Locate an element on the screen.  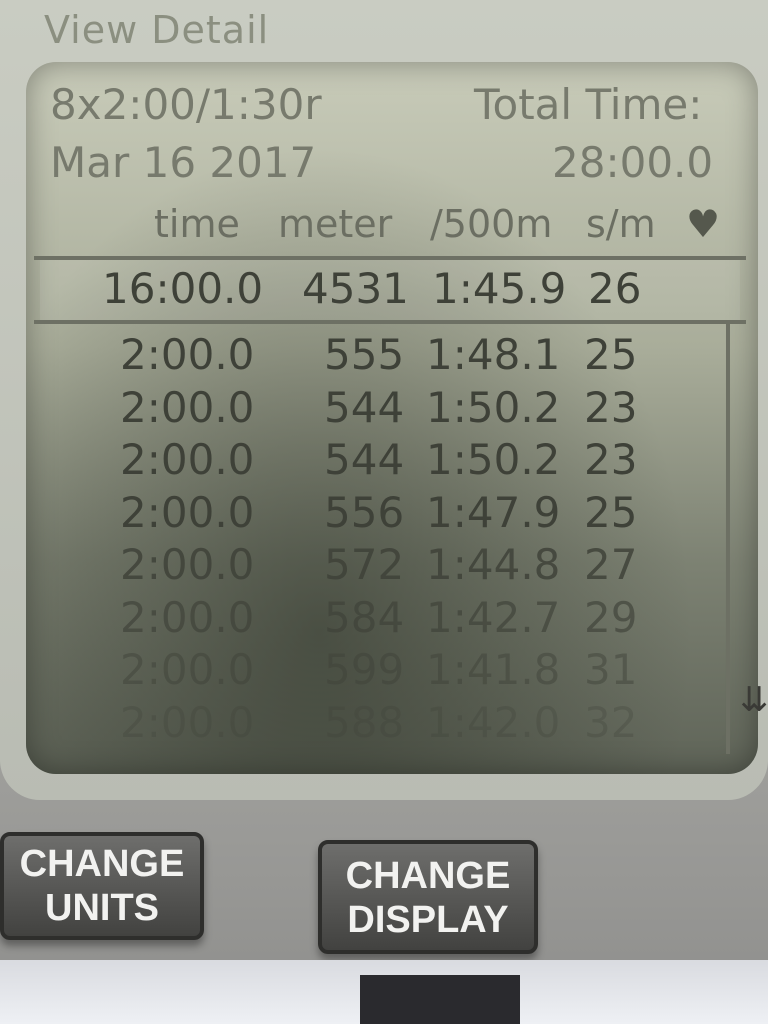
col-pace: /500m is located at coordinates (491, 224).